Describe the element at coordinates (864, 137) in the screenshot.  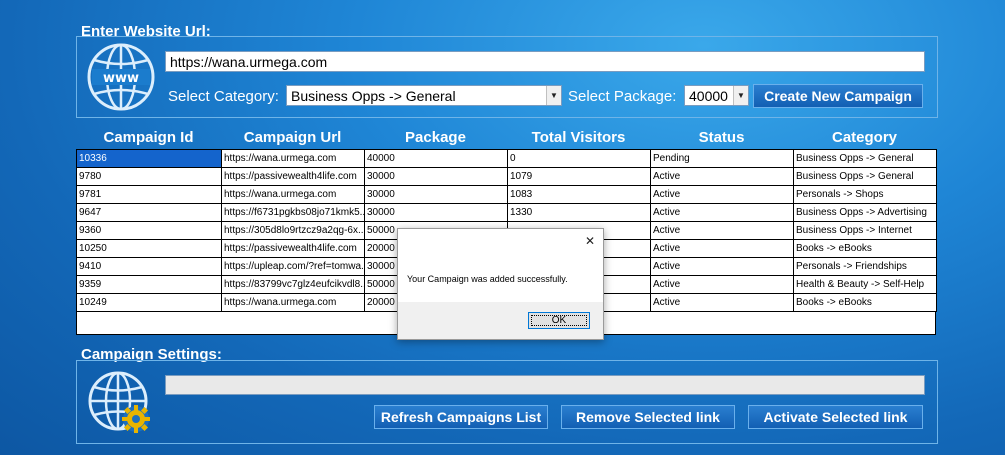
I see `column-header-category: Category` at that location.